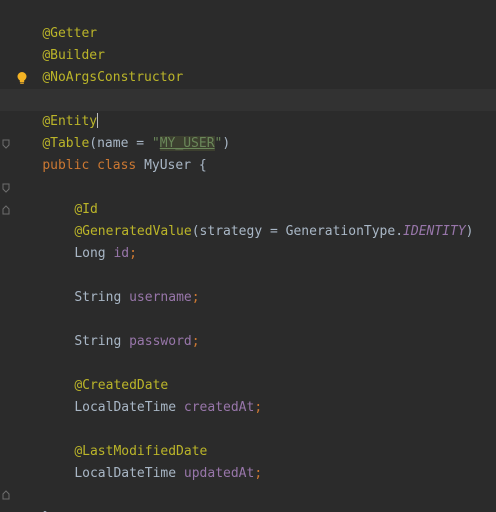  I want to click on field-name: id, so click(121, 253).